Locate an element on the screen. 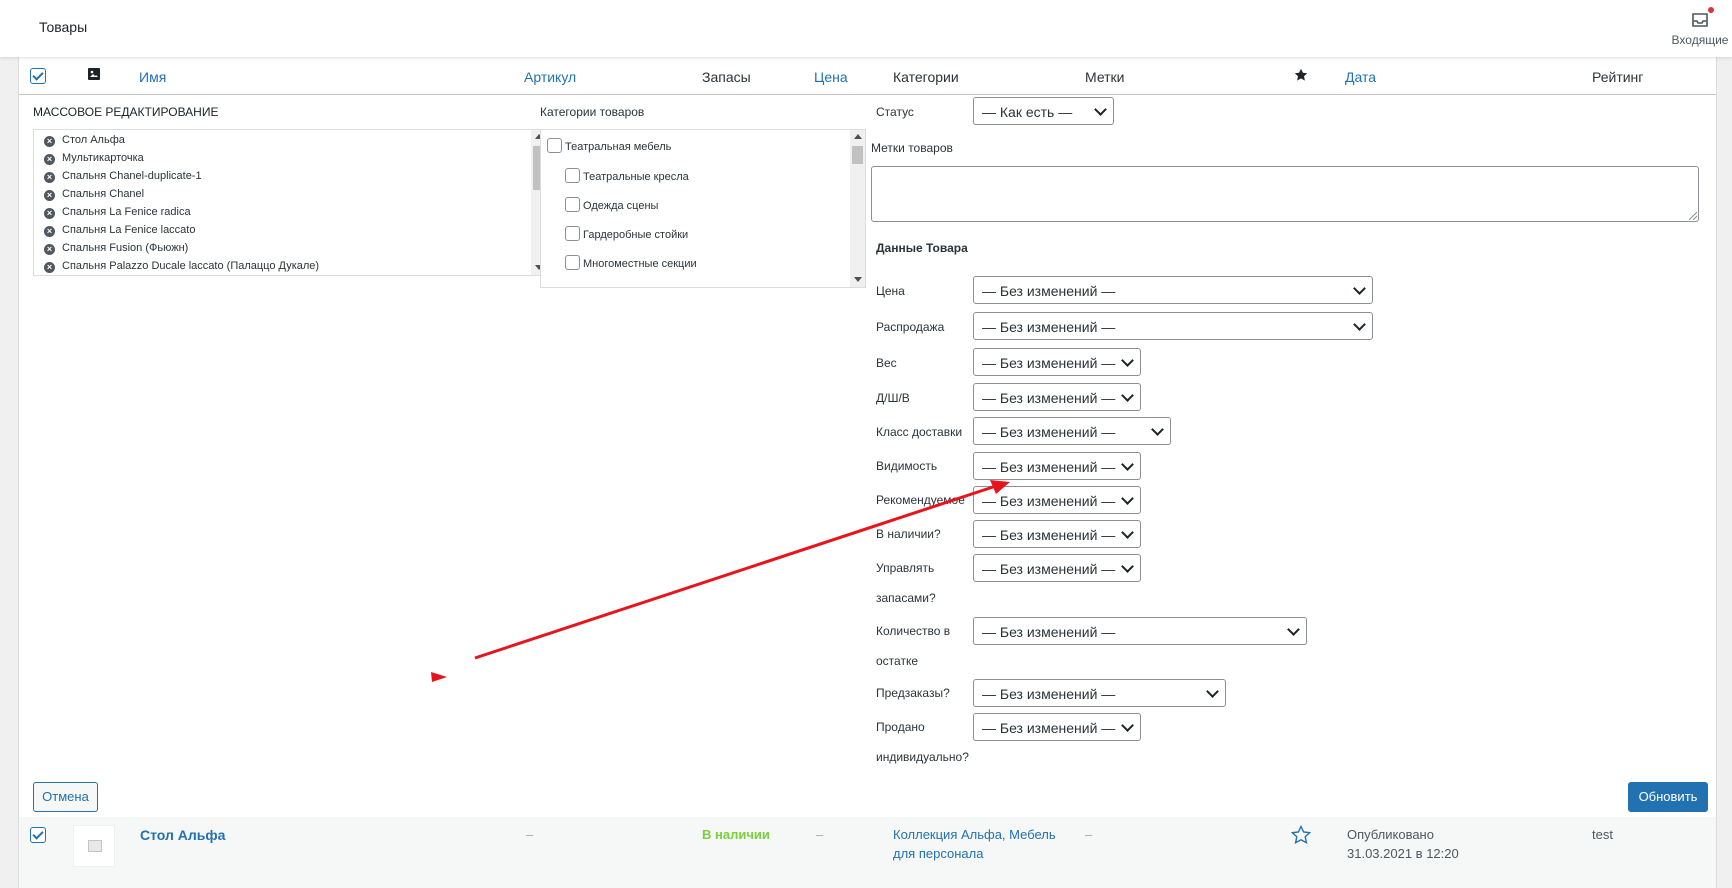  sale-price-select: — Без изменений — is located at coordinates (1173, 326).